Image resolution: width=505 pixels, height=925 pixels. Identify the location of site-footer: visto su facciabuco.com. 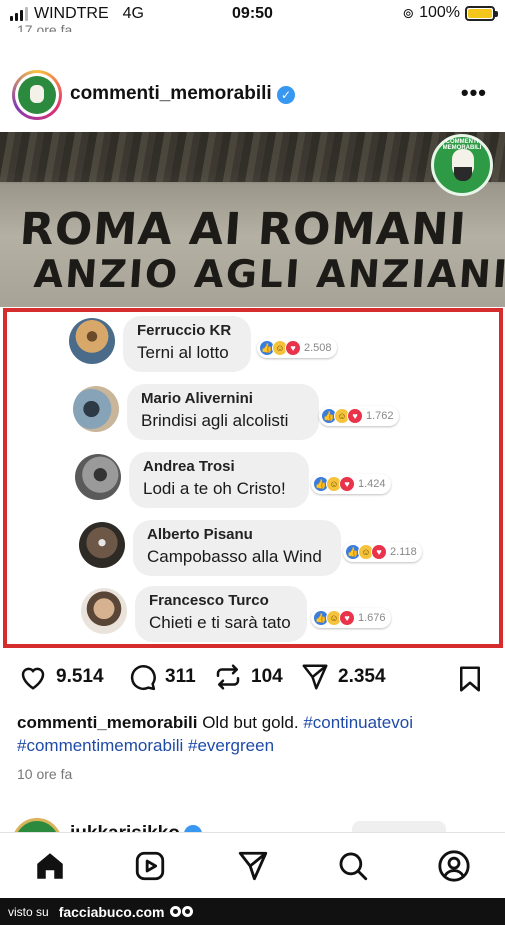
(252, 911).